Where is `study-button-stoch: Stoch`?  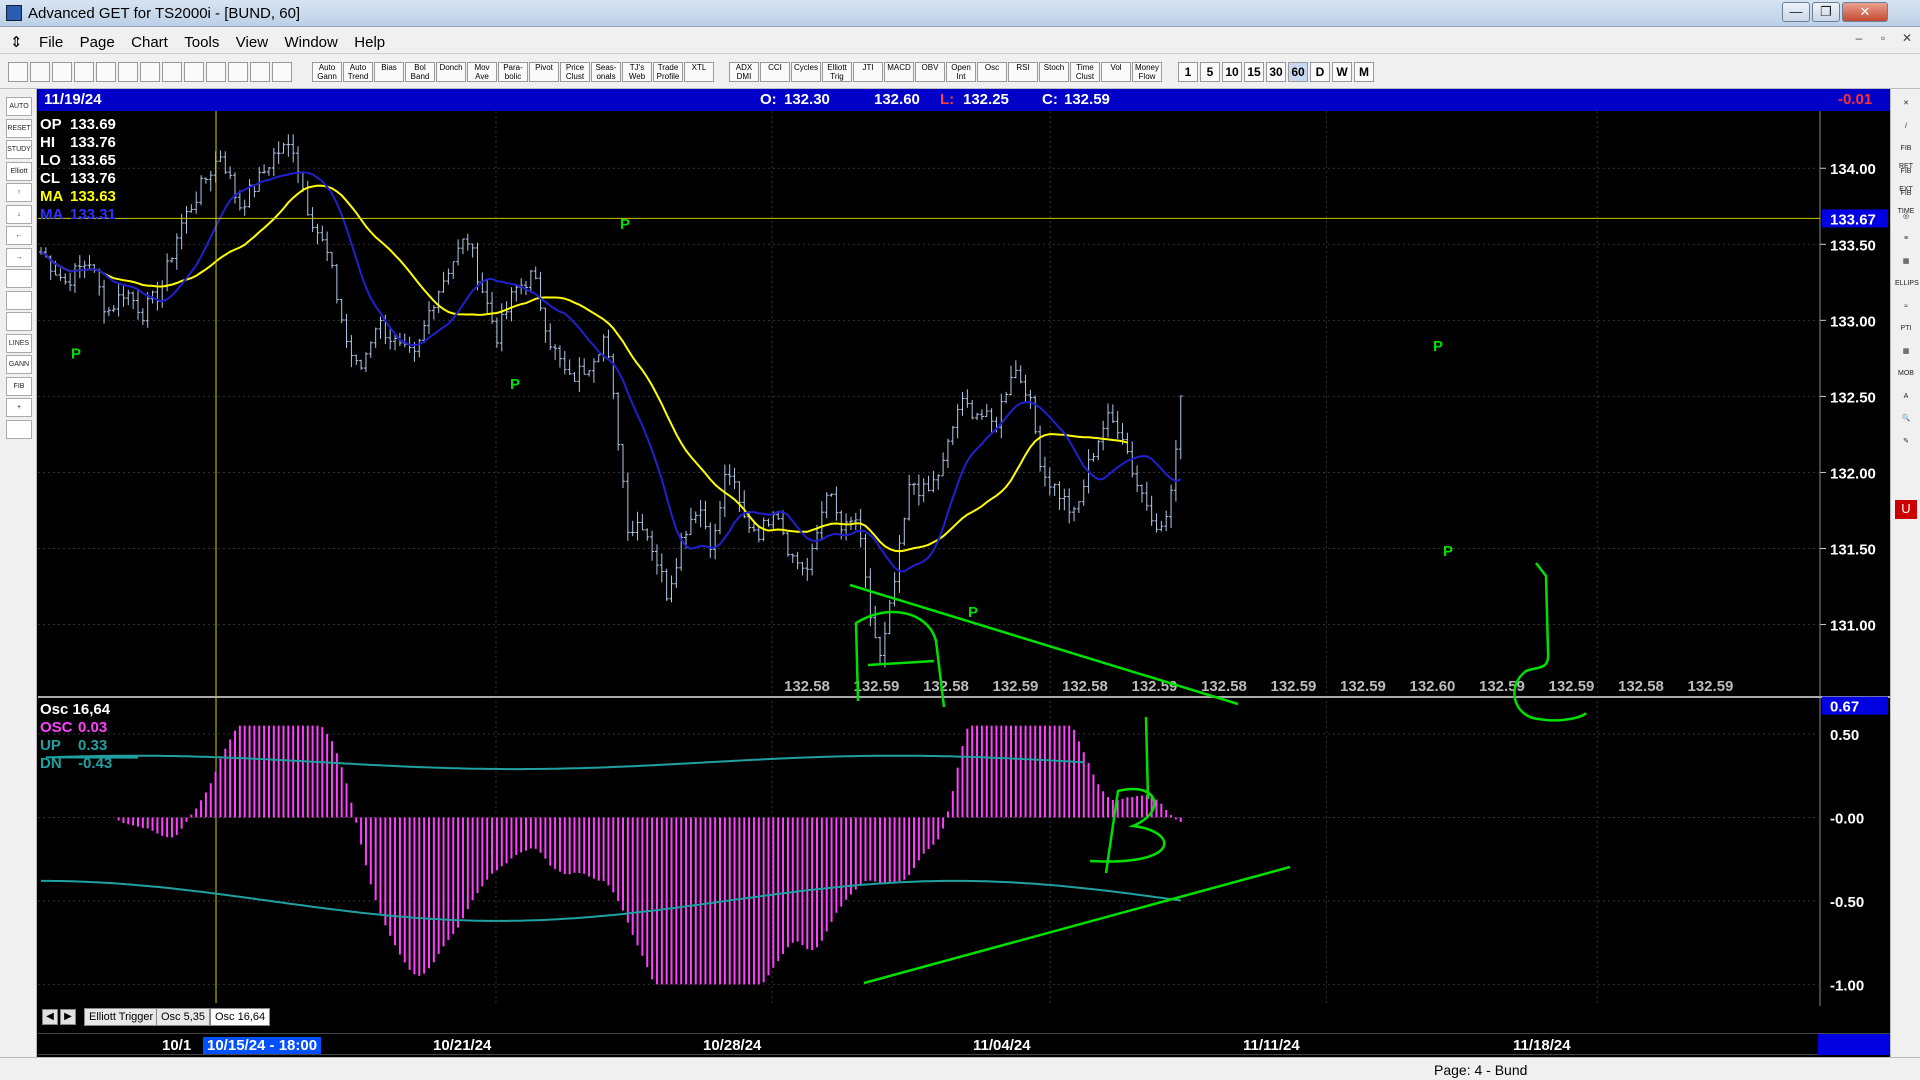 study-button-stoch: Stoch is located at coordinates (1054, 72).